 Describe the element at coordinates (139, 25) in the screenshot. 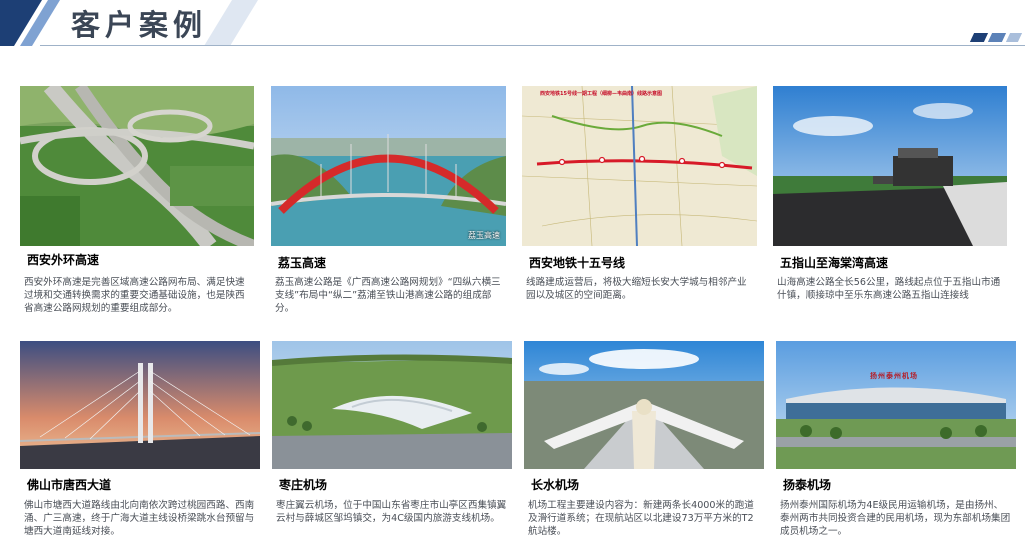

I see `page-title: 客户案例` at that location.